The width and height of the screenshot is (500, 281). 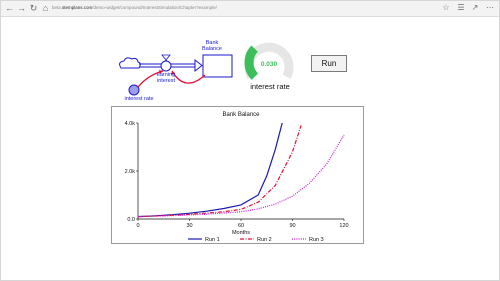 I want to click on flow-label-line2: interest, so click(x=166, y=81).